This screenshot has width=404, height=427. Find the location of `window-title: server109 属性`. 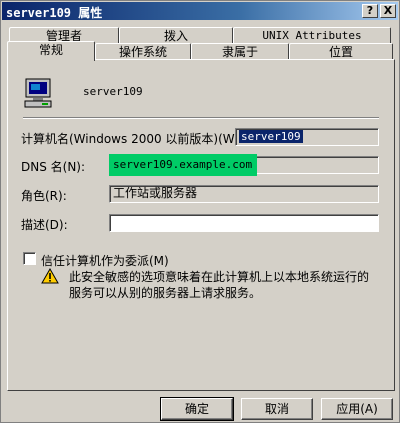

window-title: server109 属性 is located at coordinates (54, 13).